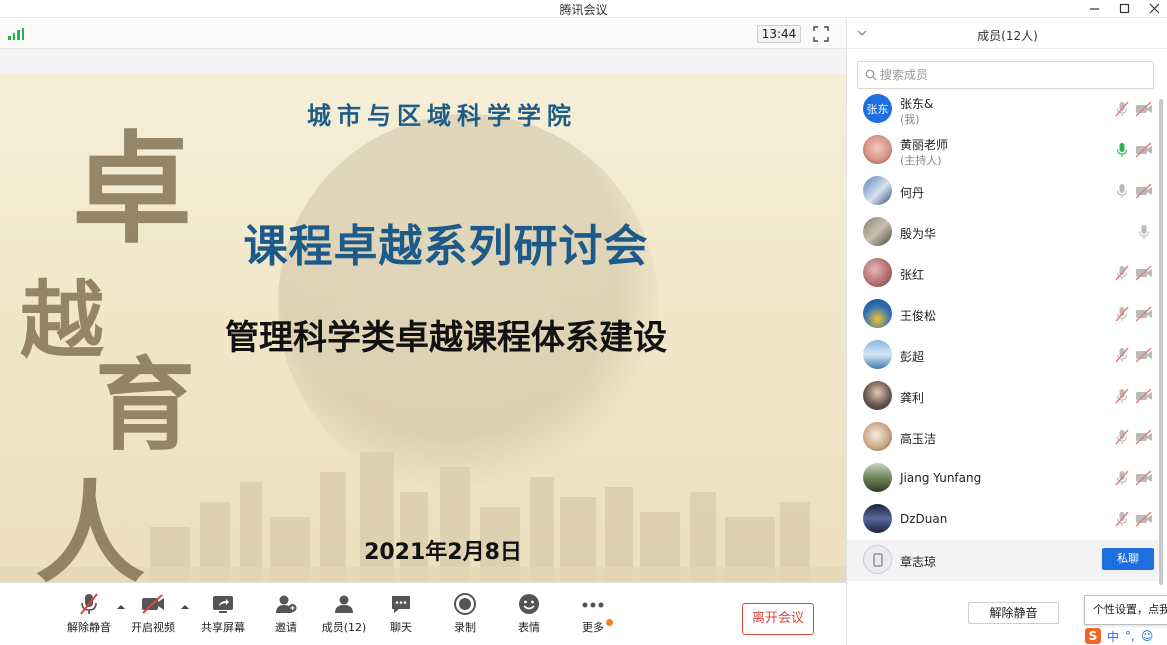 The height and width of the screenshot is (645, 1167). What do you see at coordinates (1128, 559) in the screenshot?
I see `private-chat-button: 私聊` at bounding box center [1128, 559].